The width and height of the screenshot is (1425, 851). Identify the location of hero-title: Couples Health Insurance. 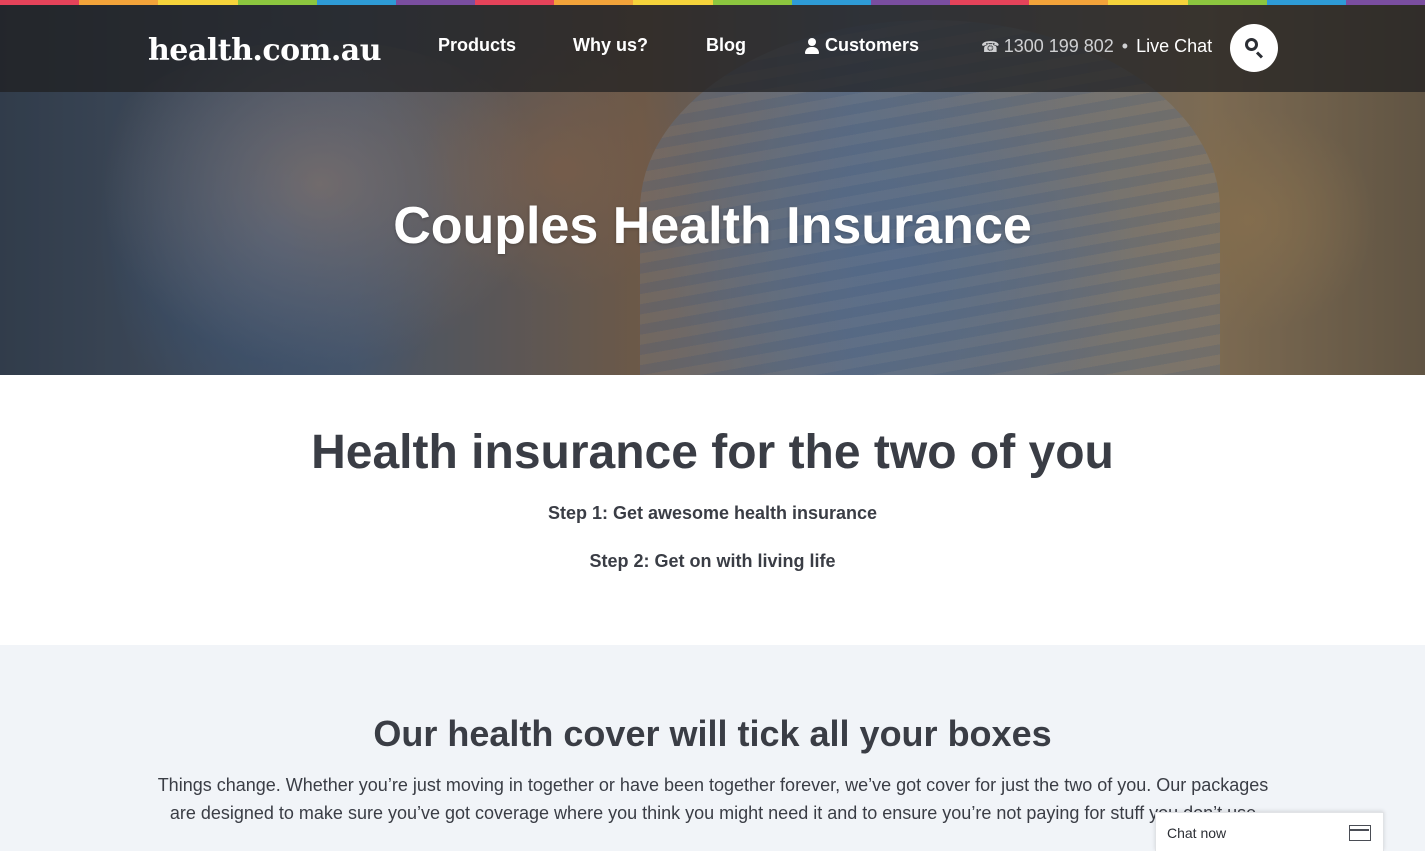
(712, 226).